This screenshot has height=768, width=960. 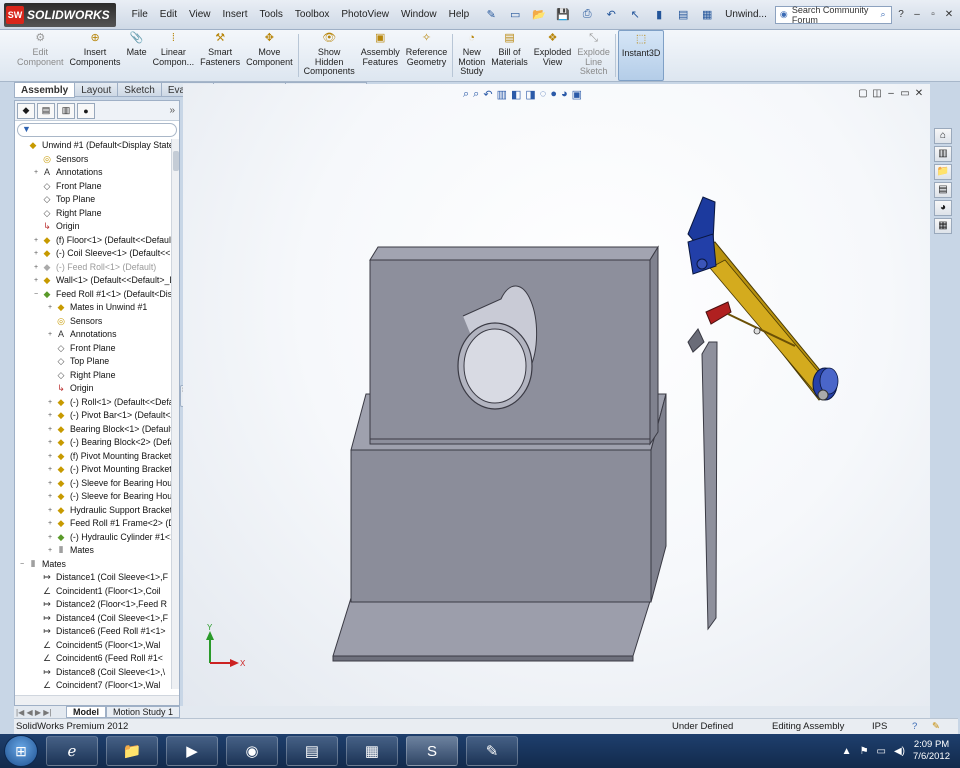 What do you see at coordinates (427, 55) in the screenshot?
I see `reference-geometry-button: ✧ Reference Geometry` at bounding box center [427, 55].